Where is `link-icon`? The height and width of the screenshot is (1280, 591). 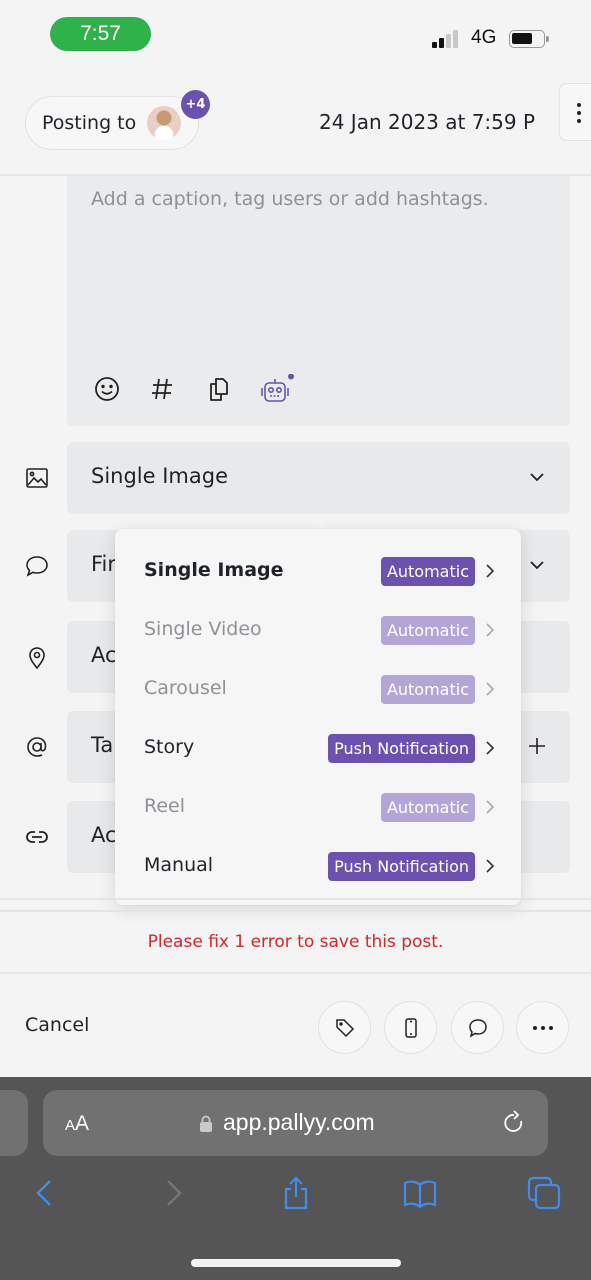 link-icon is located at coordinates (37, 837).